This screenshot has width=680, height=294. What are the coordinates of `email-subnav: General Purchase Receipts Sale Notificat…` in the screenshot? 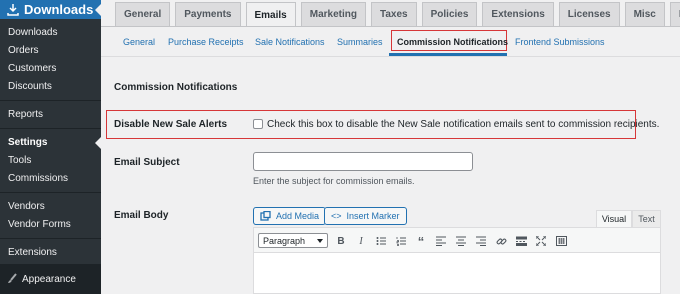 It's located at (390, 43).